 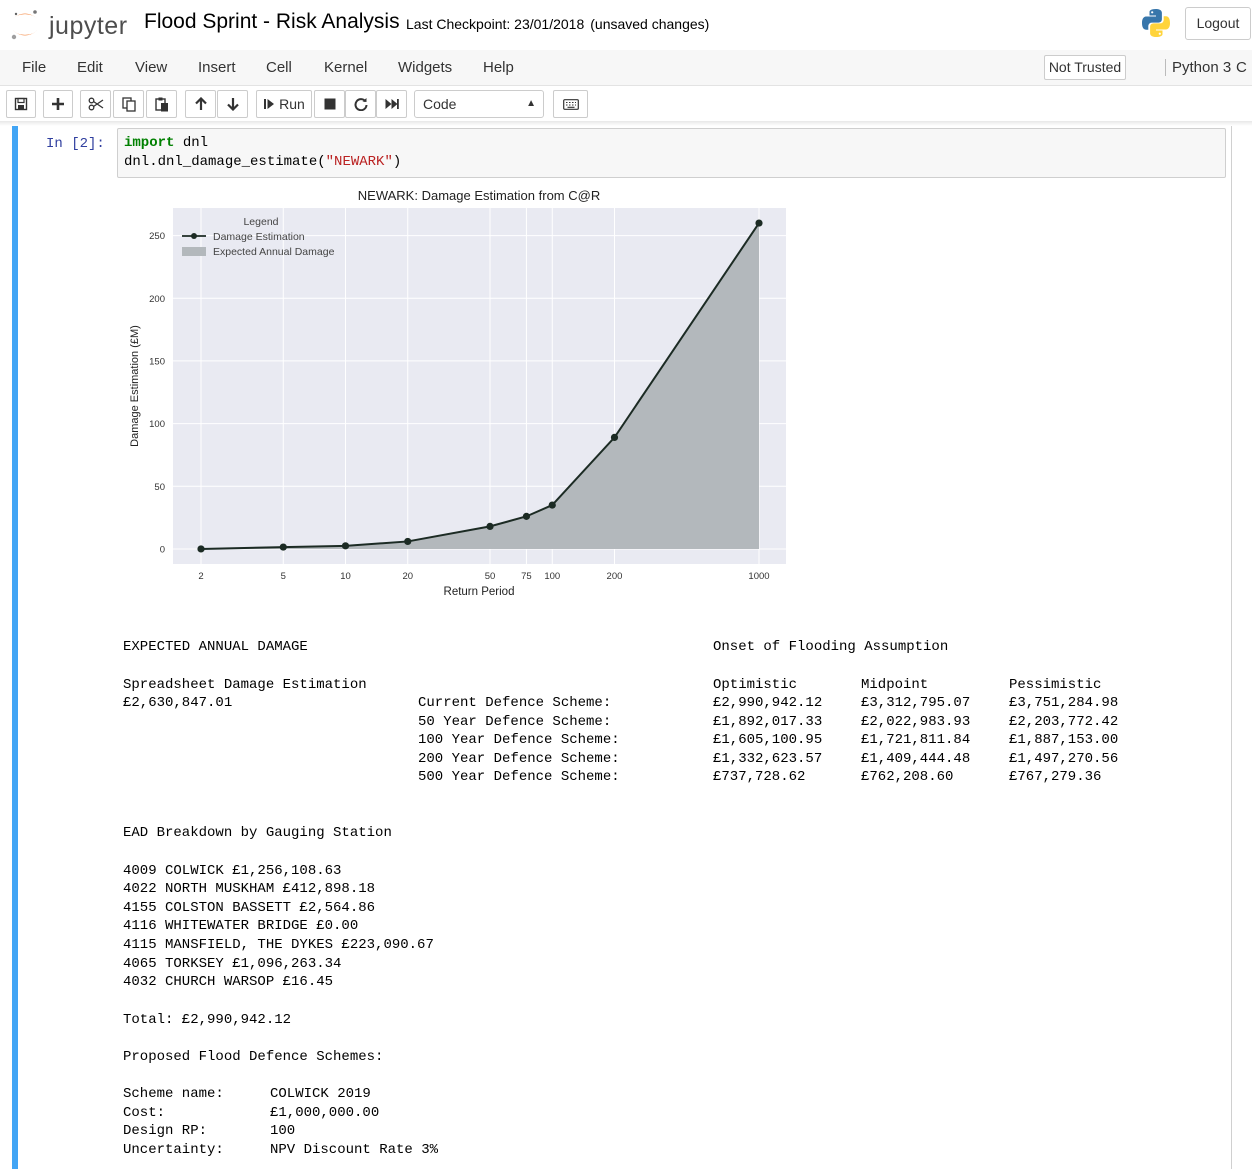 I want to click on scheme-midpoint: £762,208.60, so click(x=907, y=777).